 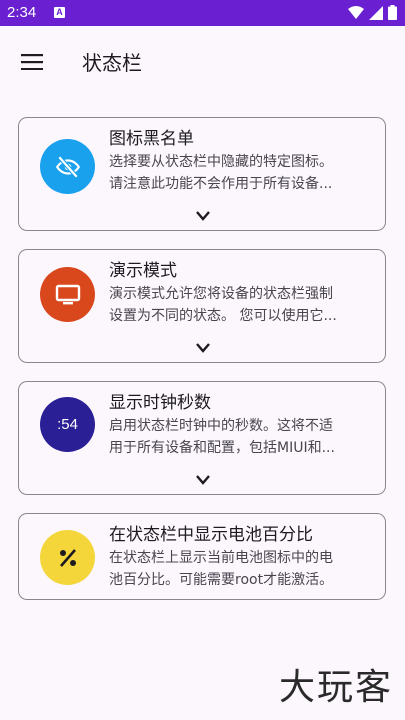 What do you see at coordinates (211, 535) in the screenshot?
I see `card-title: 在状态栏中显示电池百分比` at bounding box center [211, 535].